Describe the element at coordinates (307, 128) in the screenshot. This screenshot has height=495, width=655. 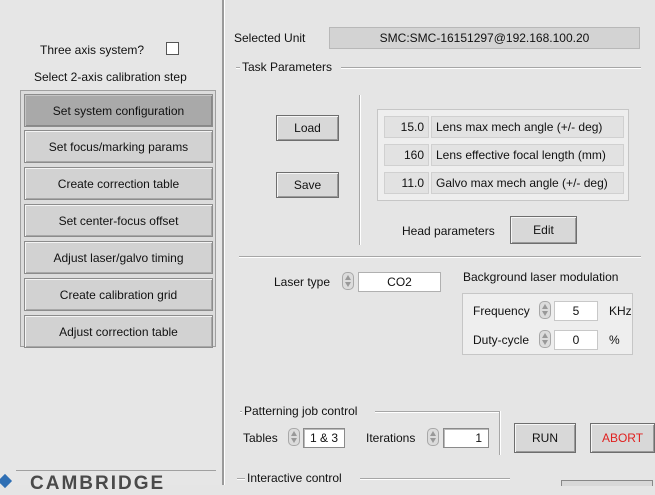
I see `load-button: Load` at that location.